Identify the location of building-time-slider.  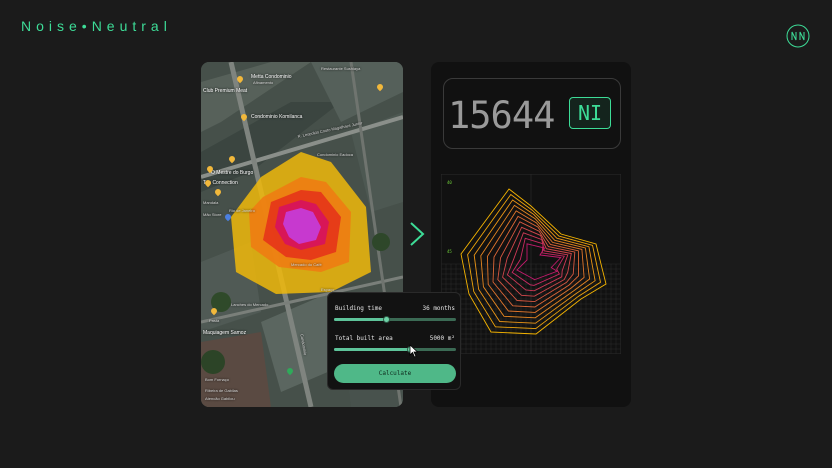
(395, 319).